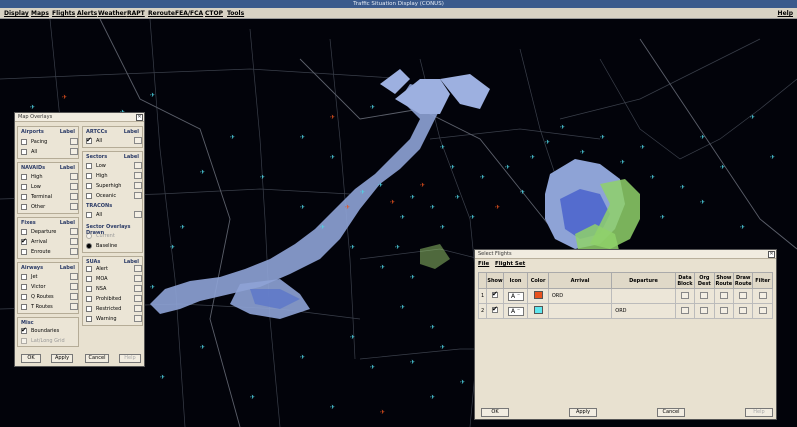 This screenshot has width=797, height=427. What do you see at coordinates (580, 311) in the screenshot?
I see `arrival-cell` at bounding box center [580, 311].